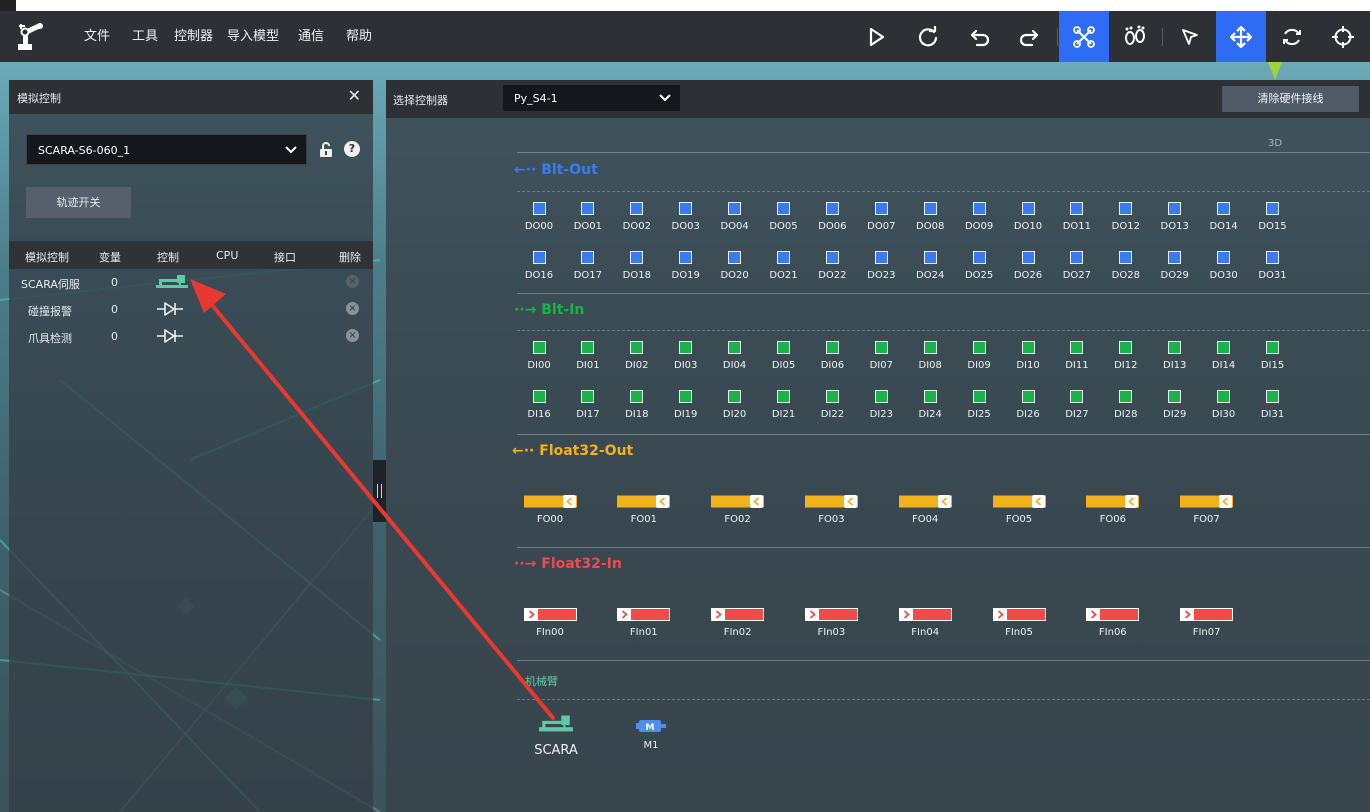 Image resolution: width=1370 pixels, height=812 pixels. What do you see at coordinates (881, 266) in the screenshot?
I see `do-port: DO23` at bounding box center [881, 266].